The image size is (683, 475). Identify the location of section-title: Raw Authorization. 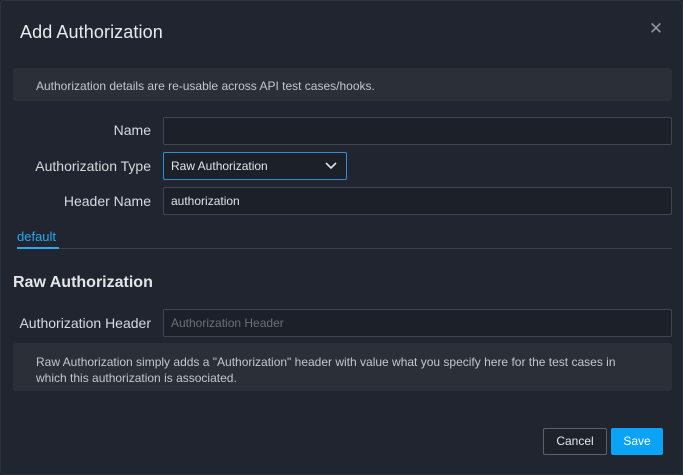
(83, 282).